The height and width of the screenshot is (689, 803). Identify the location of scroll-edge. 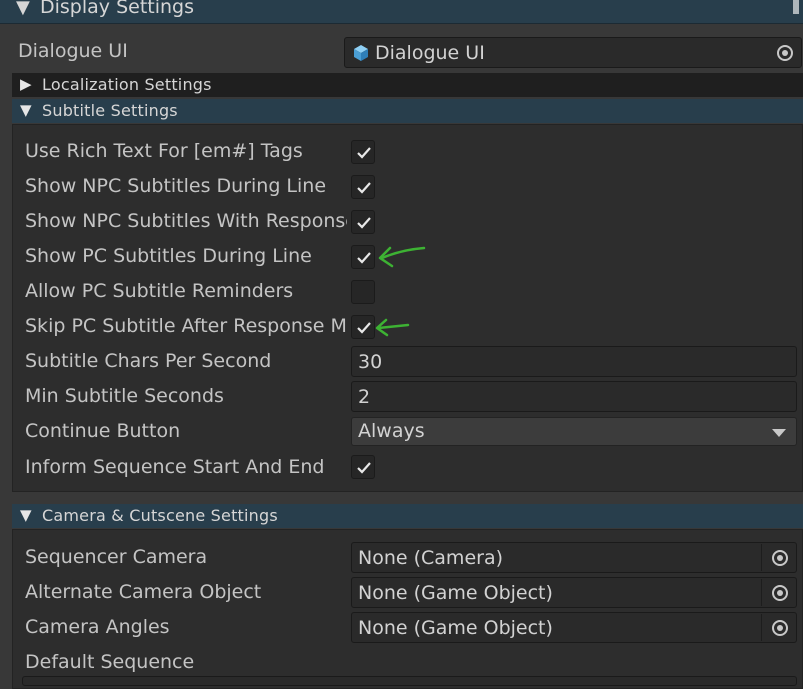
(796, 7).